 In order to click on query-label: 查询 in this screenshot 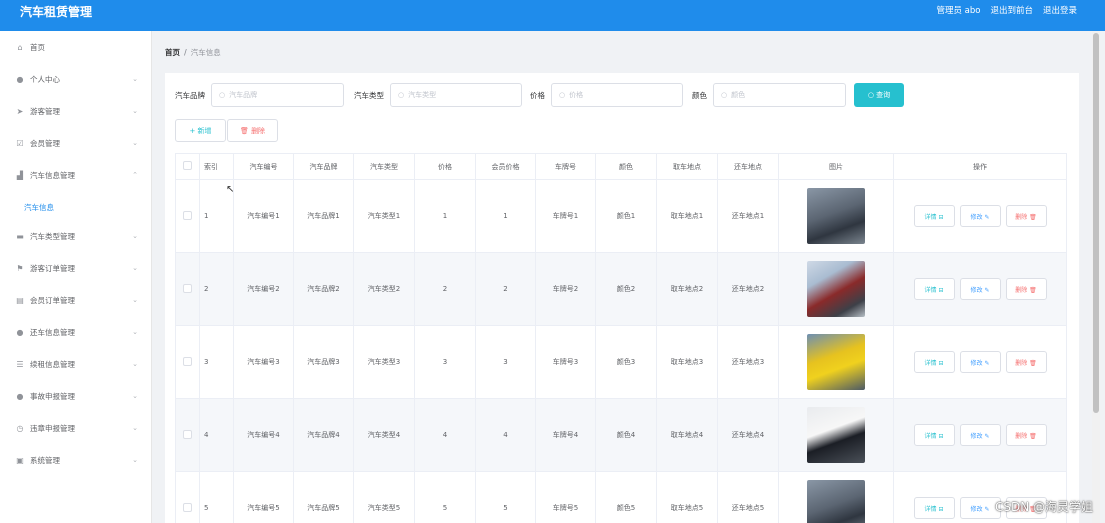, I will do `click(883, 95)`.